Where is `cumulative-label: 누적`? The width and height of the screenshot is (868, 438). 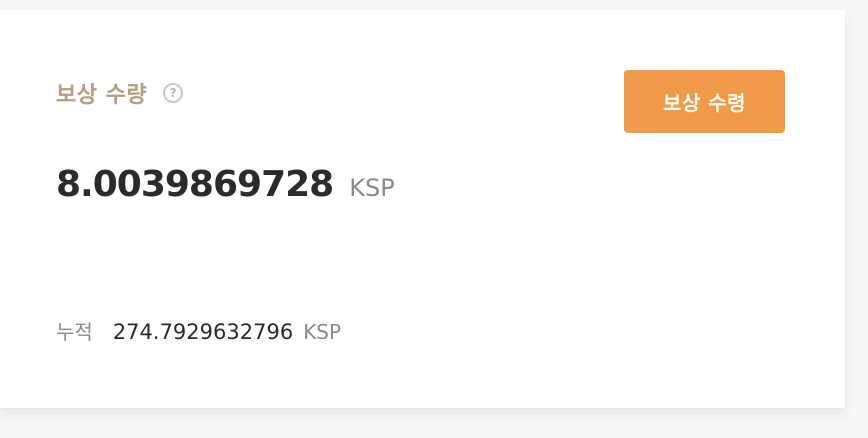
cumulative-label: 누적 is located at coordinates (74, 332).